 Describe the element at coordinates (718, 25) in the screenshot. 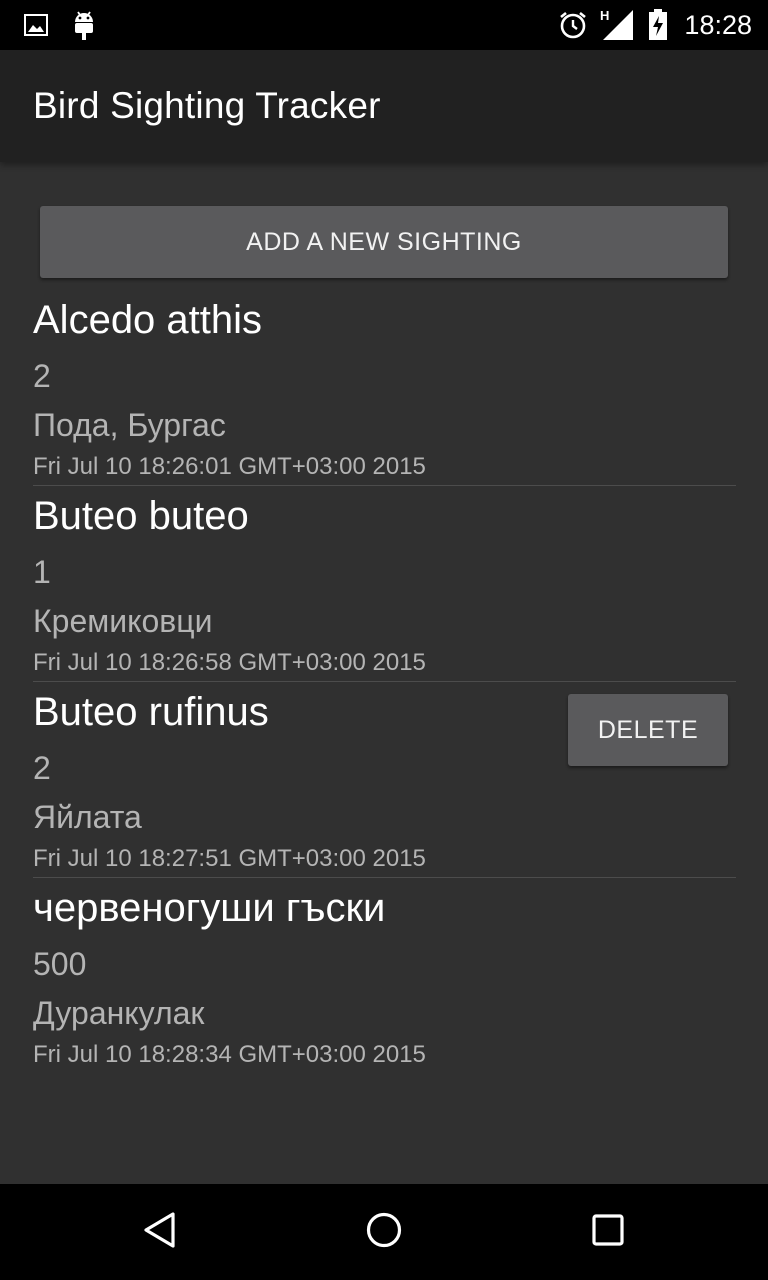

I see `status-time: 18:28` at that location.